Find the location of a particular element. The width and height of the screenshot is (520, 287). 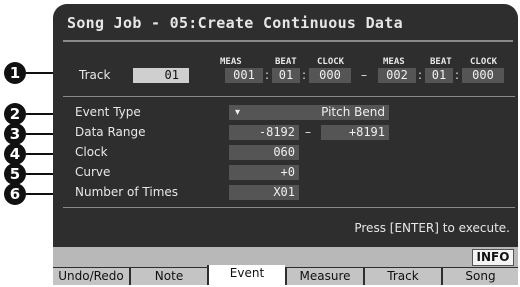

event-type-label: Event Type is located at coordinates (108, 112).